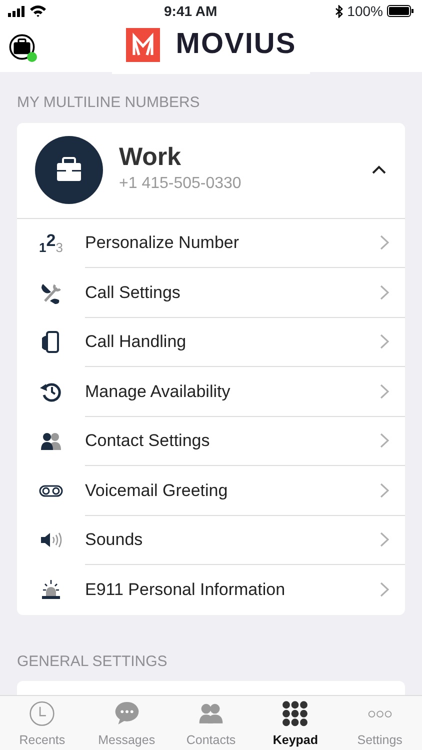 The width and height of the screenshot is (422, 750). Describe the element at coordinates (180, 184) in the screenshot. I see `phone-number: +1 415-505-0330` at that location.